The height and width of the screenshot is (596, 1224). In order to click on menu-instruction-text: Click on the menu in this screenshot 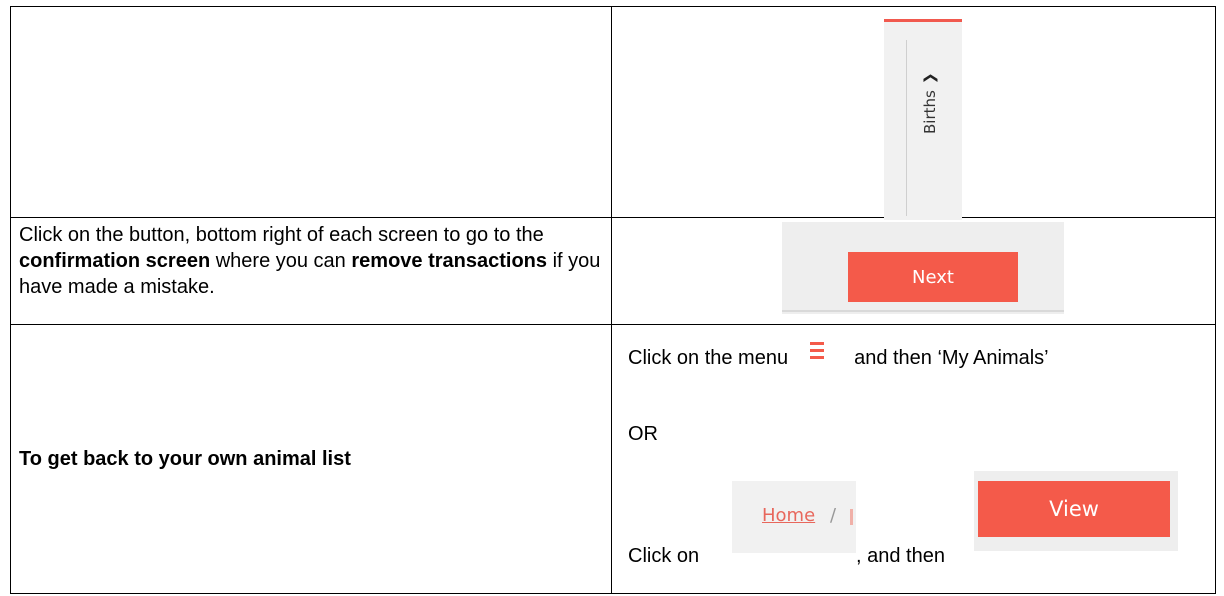, I will do `click(708, 358)`.